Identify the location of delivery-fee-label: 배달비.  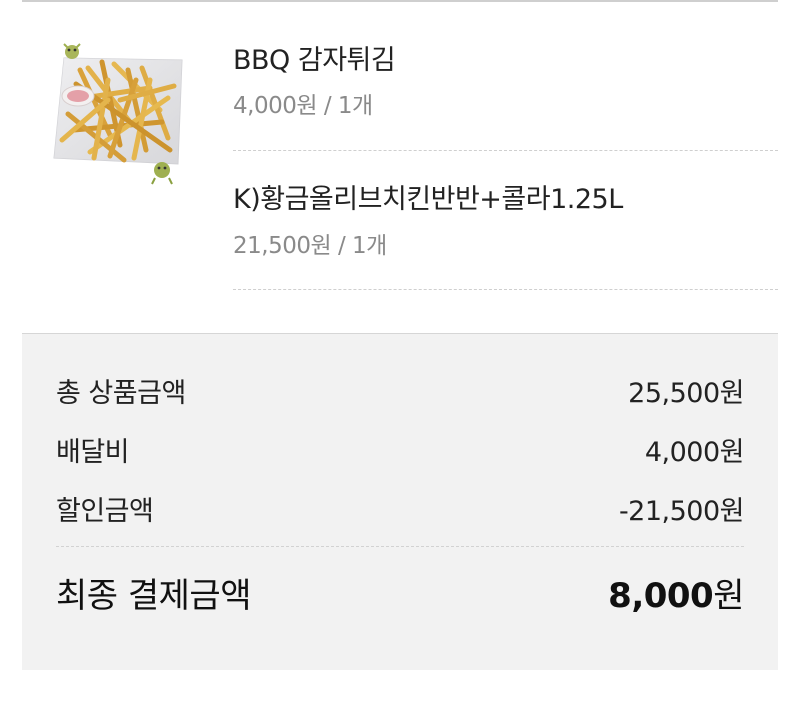
(93, 452).